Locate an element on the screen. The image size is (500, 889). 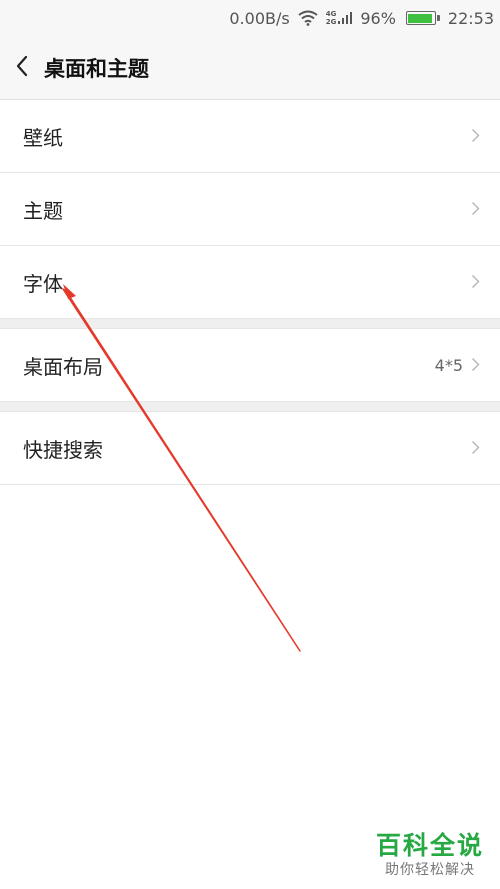
settings-item-theme: 主题 is located at coordinates (250, 209).